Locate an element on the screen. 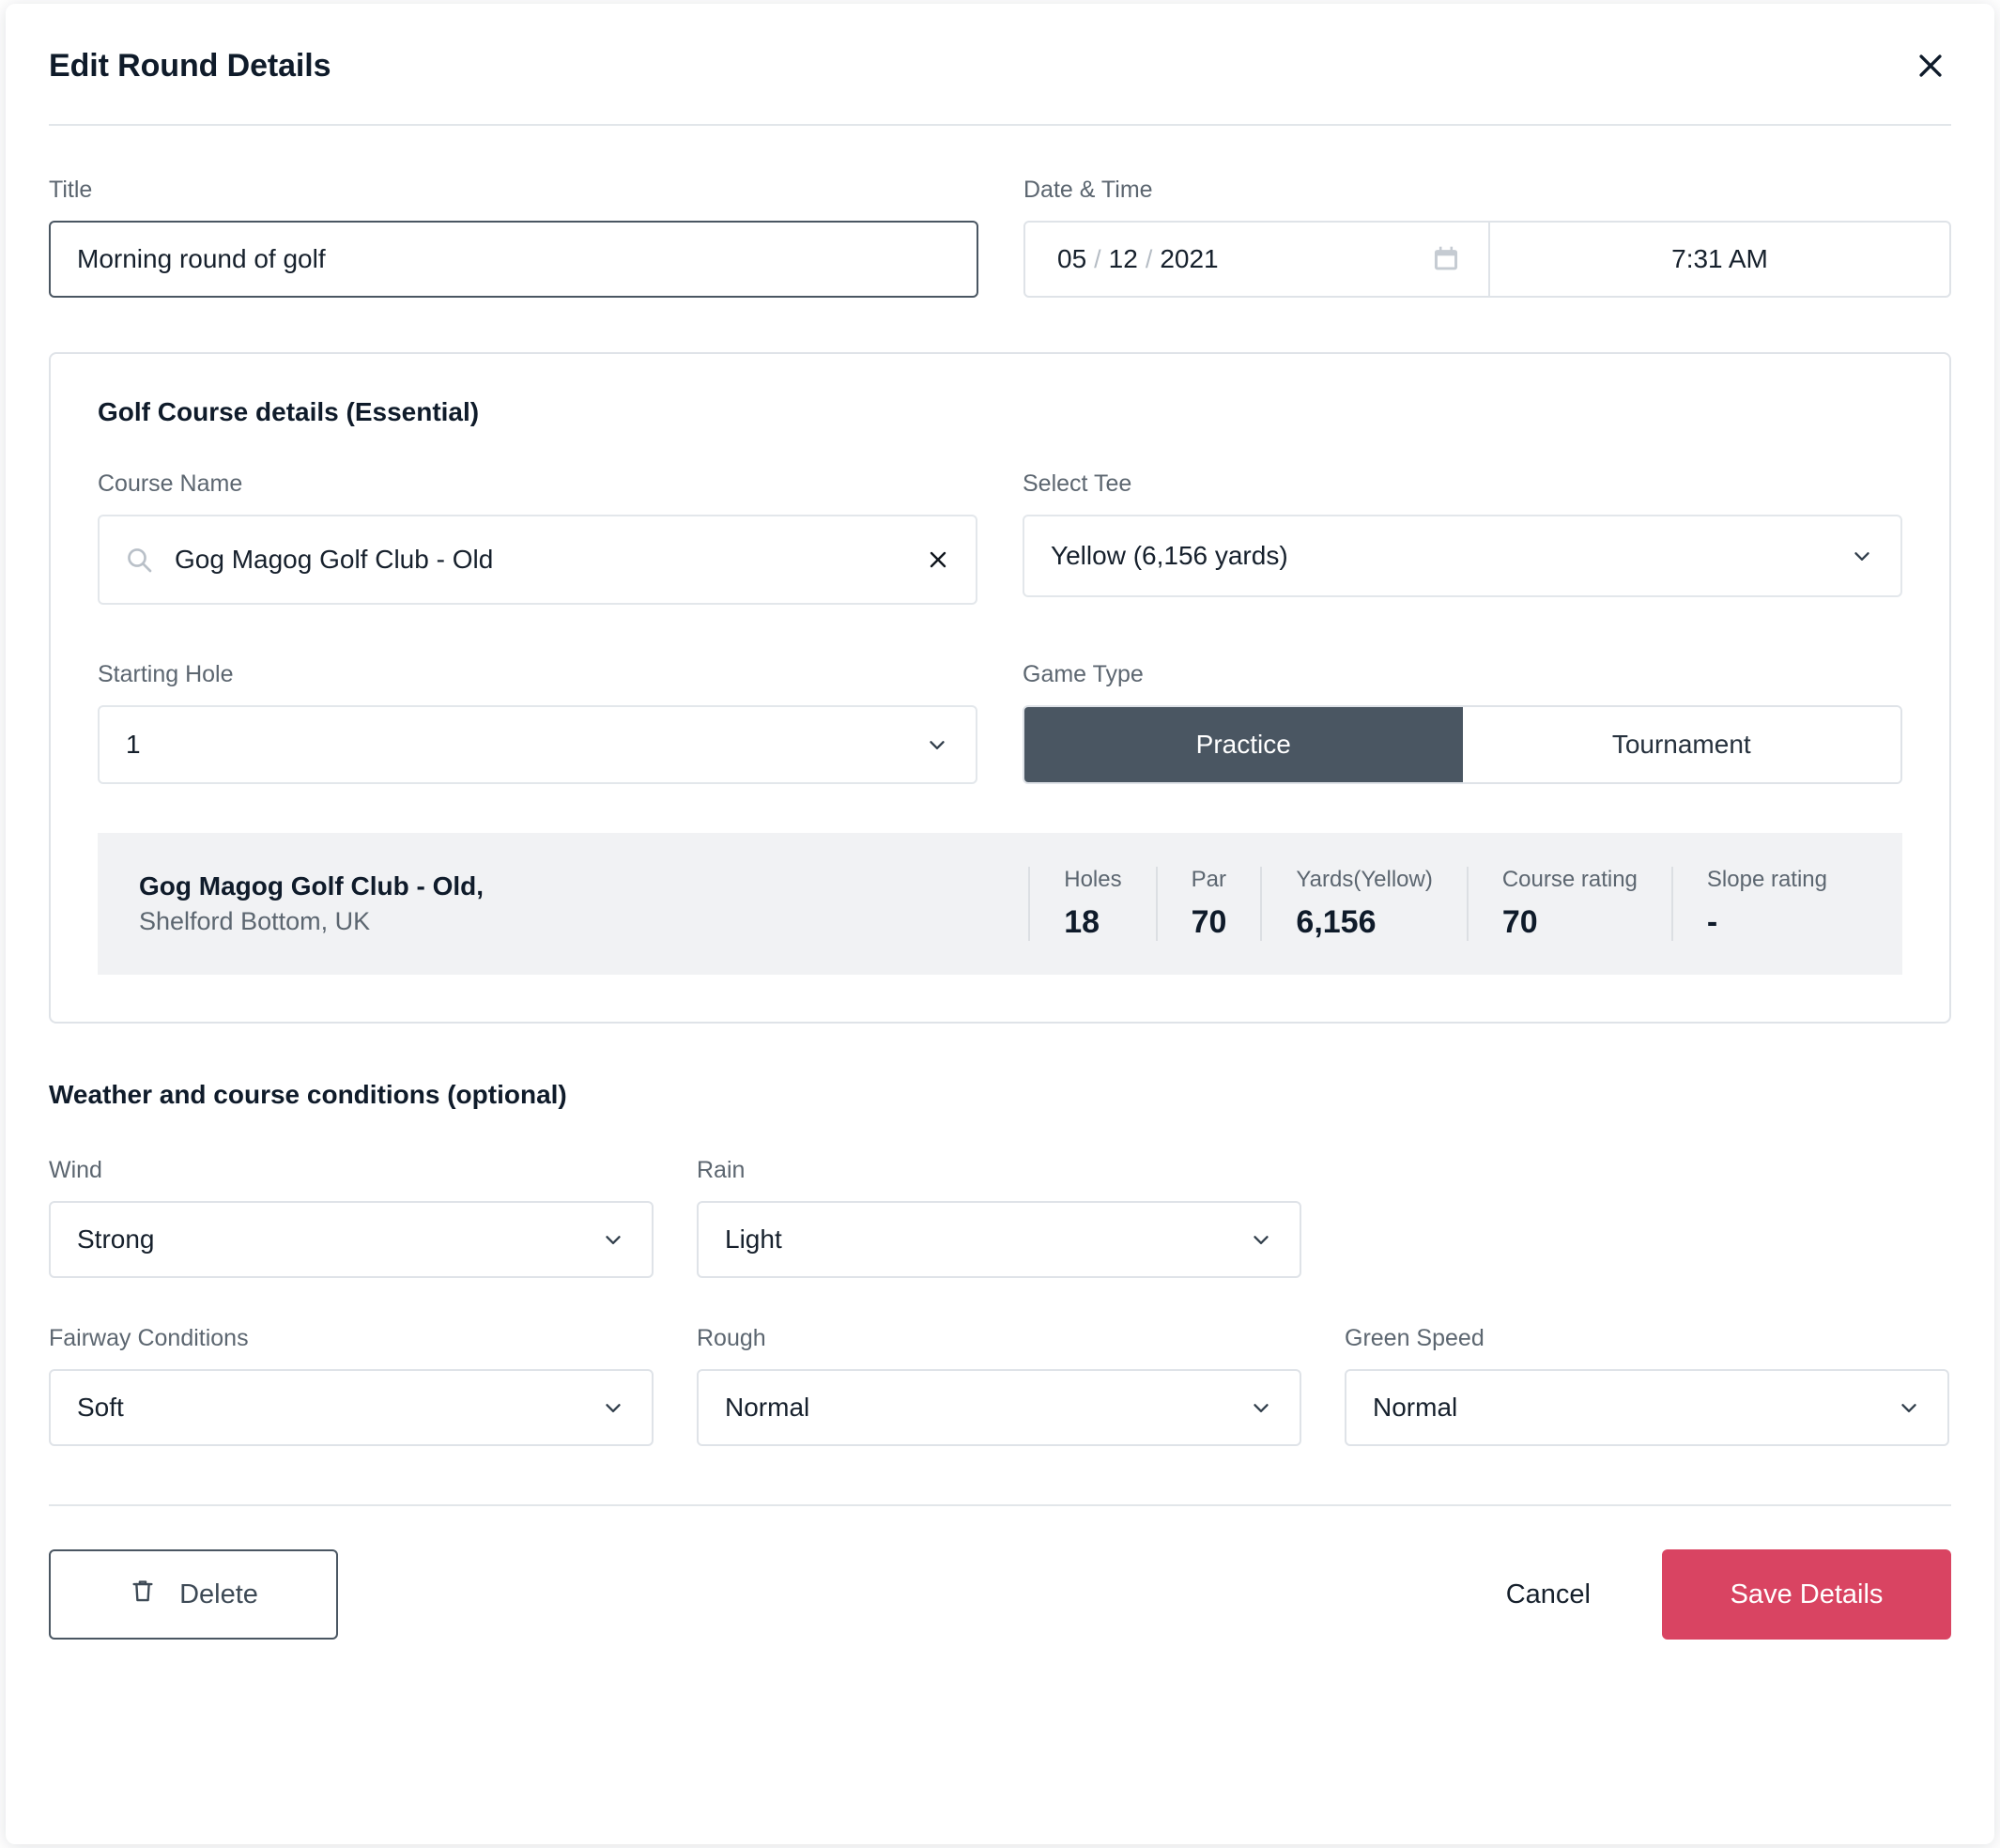  course-name-group: Course Name Gog Magog Golf Club - Old is located at coordinates (537, 538).